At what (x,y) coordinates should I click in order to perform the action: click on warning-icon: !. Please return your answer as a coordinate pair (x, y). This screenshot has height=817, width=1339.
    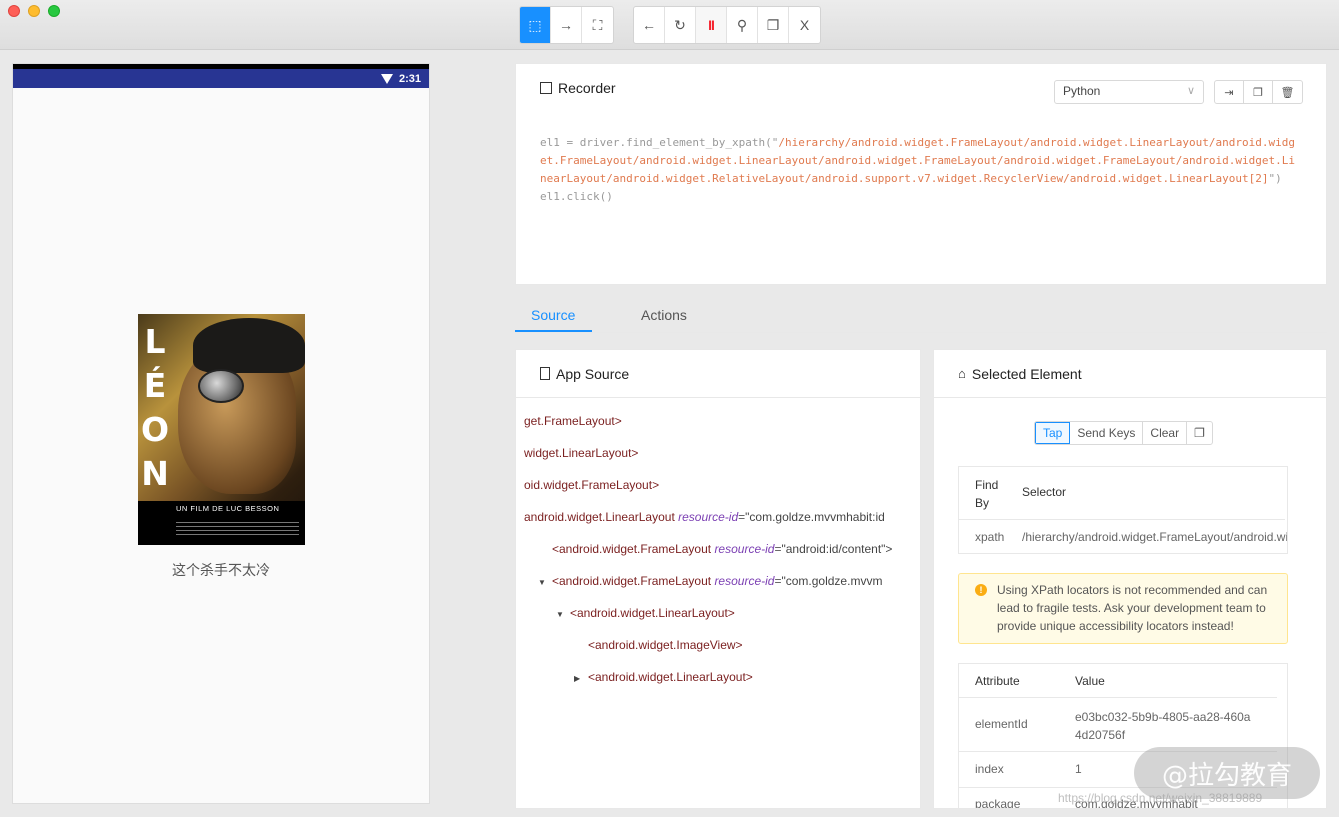
    Looking at the image, I should click on (981, 590).